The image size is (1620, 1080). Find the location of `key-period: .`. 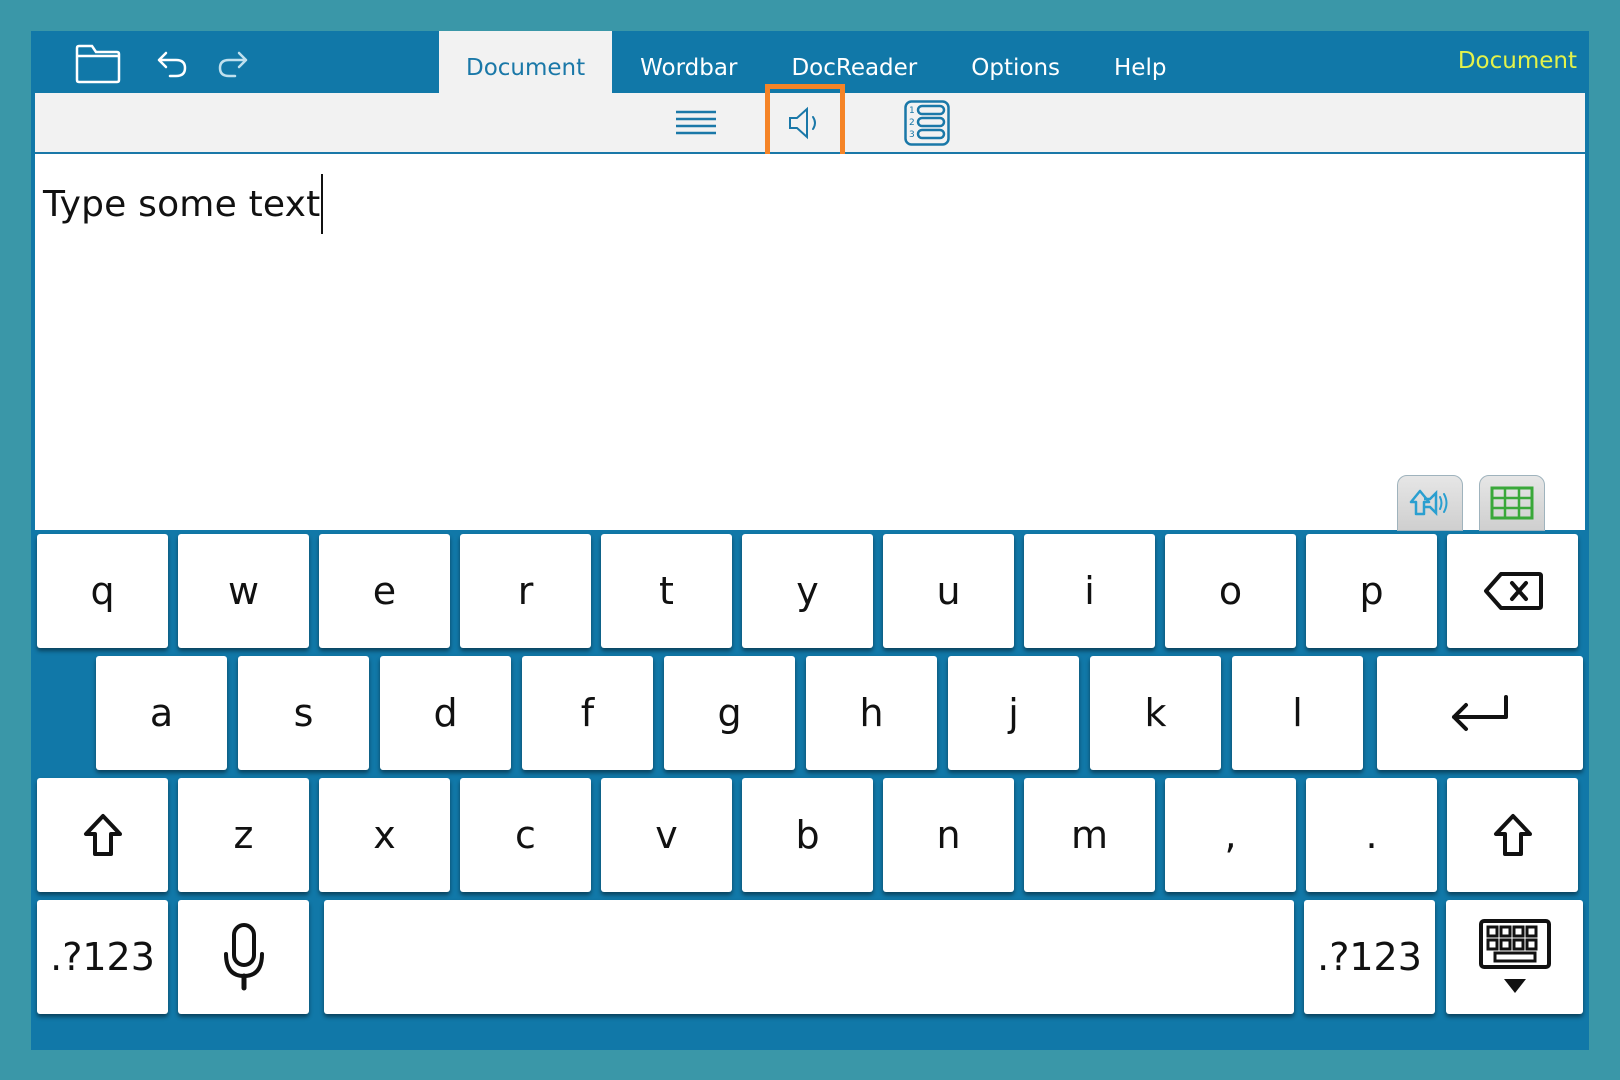

key-period: . is located at coordinates (1371, 835).